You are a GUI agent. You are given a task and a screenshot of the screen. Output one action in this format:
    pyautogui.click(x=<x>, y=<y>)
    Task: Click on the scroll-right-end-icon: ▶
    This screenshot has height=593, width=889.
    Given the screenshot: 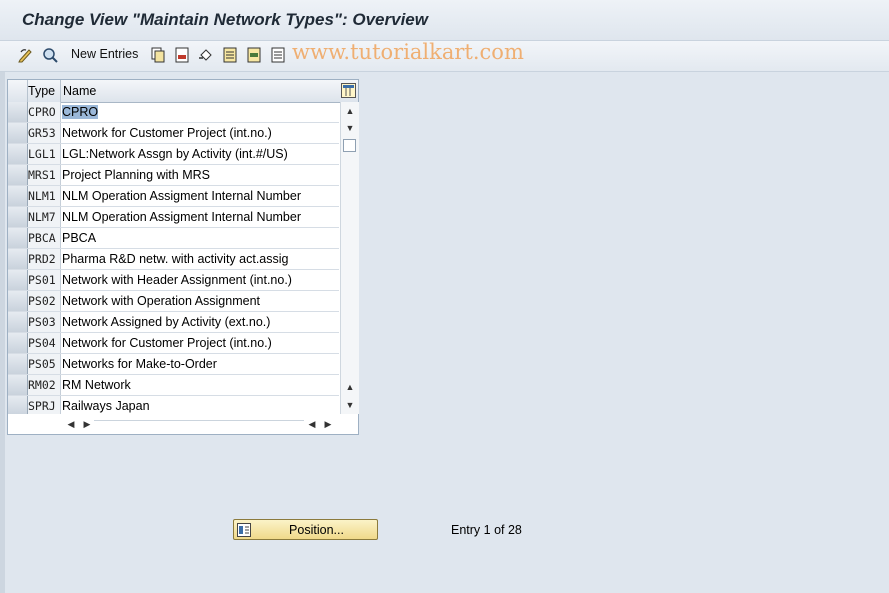 What is the action you would take?
    pyautogui.click(x=328, y=424)
    